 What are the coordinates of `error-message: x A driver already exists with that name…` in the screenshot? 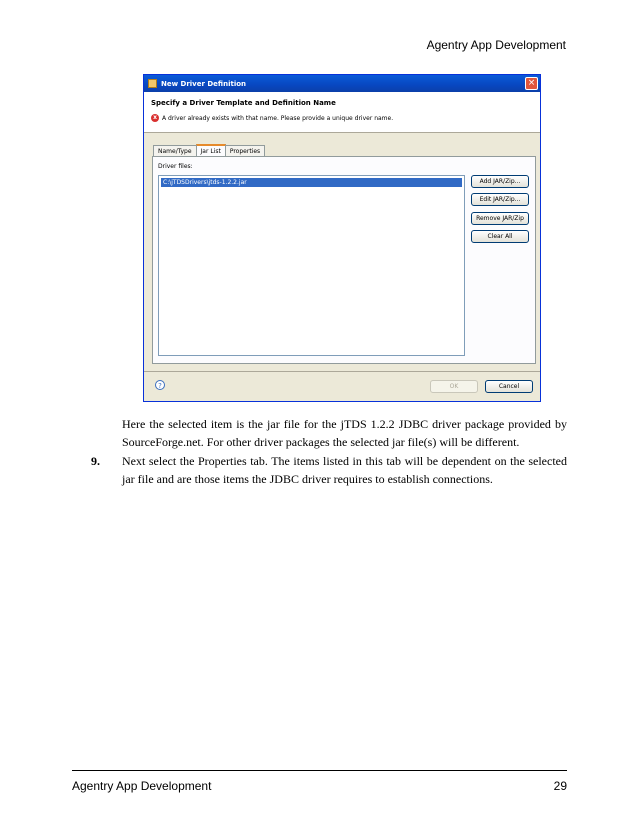 It's located at (272, 118).